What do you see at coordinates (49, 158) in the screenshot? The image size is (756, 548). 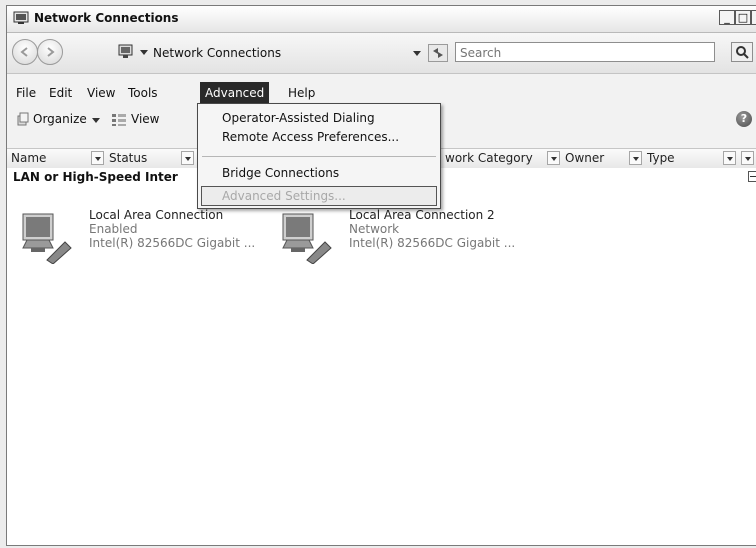 I see `column-name: Name` at bounding box center [49, 158].